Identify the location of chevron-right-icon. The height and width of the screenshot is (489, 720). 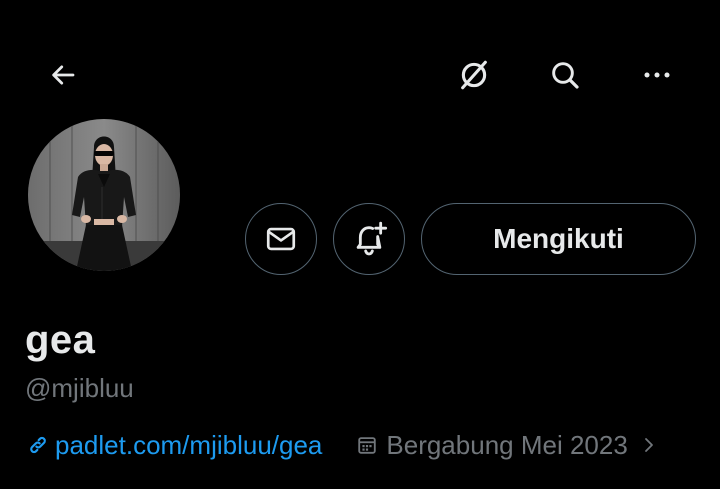
(648, 445).